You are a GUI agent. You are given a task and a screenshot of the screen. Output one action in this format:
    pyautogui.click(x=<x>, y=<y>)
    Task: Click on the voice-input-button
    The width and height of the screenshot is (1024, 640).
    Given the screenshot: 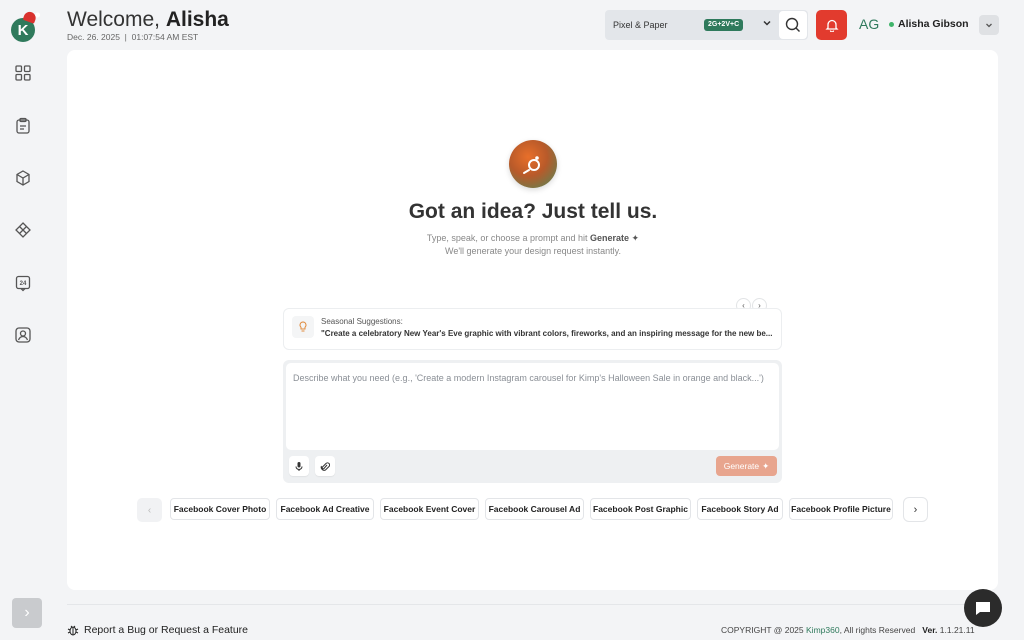 What is the action you would take?
    pyautogui.click(x=299, y=466)
    